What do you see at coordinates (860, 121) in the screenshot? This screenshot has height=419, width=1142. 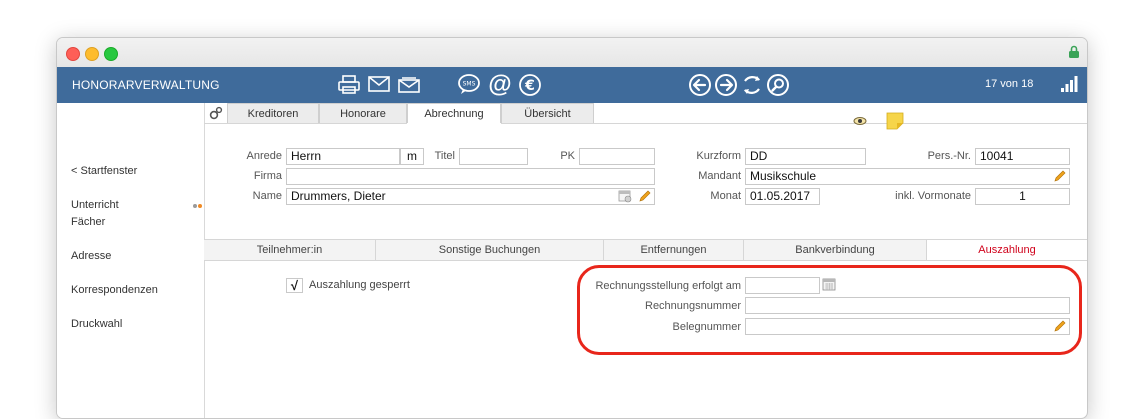 I see `eye-icon` at bounding box center [860, 121].